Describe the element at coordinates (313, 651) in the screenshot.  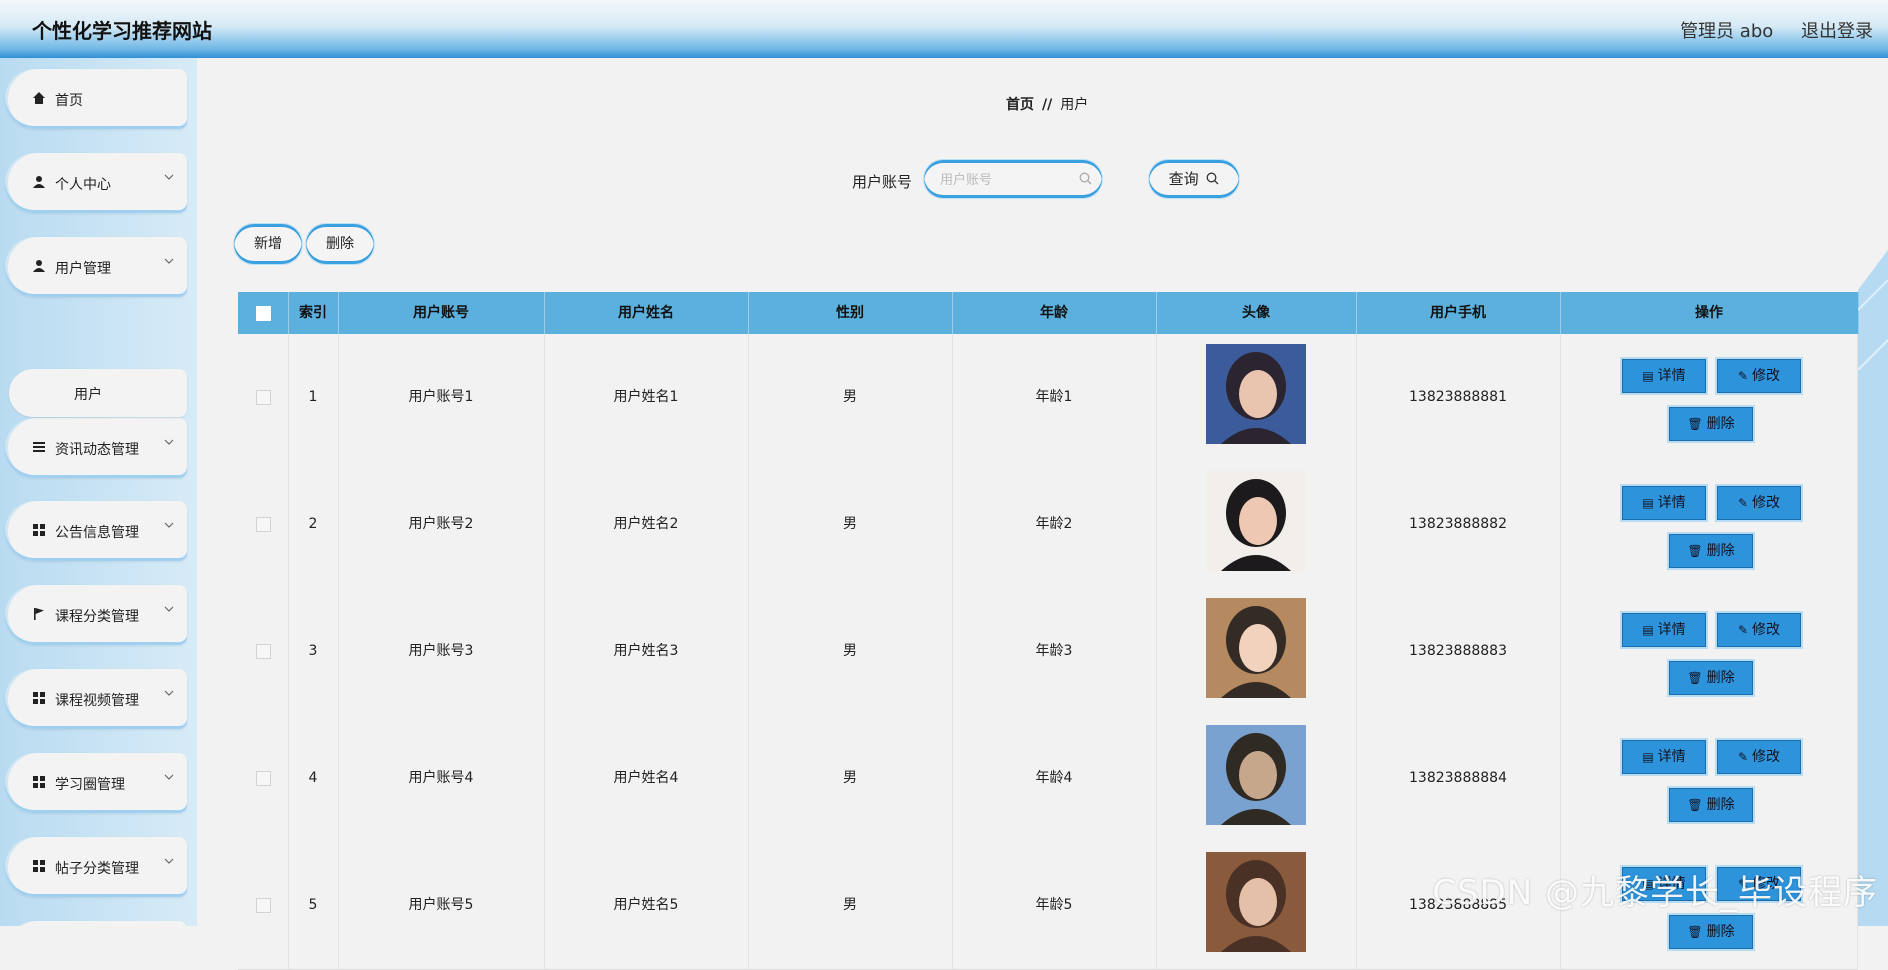
I see `cell-index: 3` at that location.